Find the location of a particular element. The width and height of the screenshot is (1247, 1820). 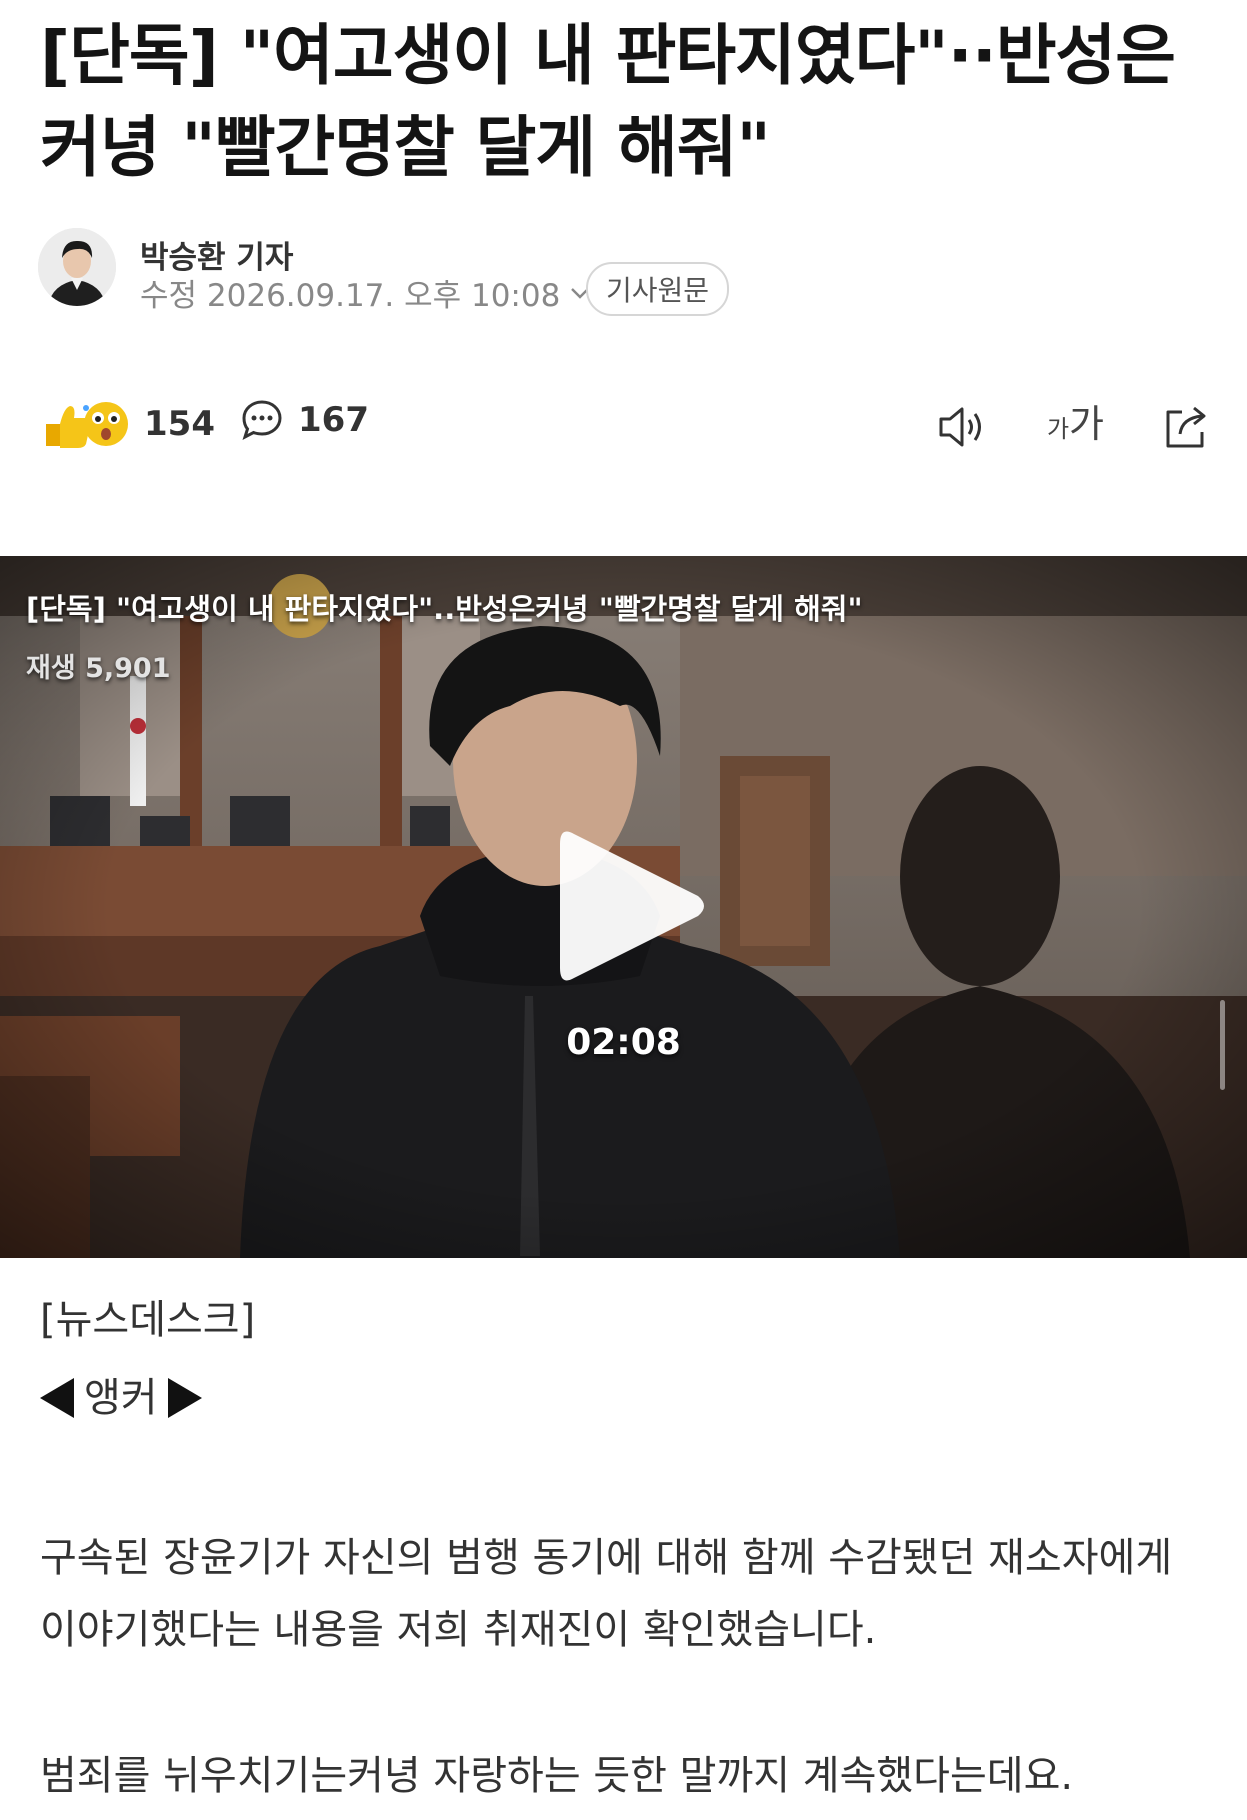

video-title: [단독] "여고생이 내 판타지였다"..반성은커녕 "빨간명찰 달게 해줘" is located at coordinates (444, 609).